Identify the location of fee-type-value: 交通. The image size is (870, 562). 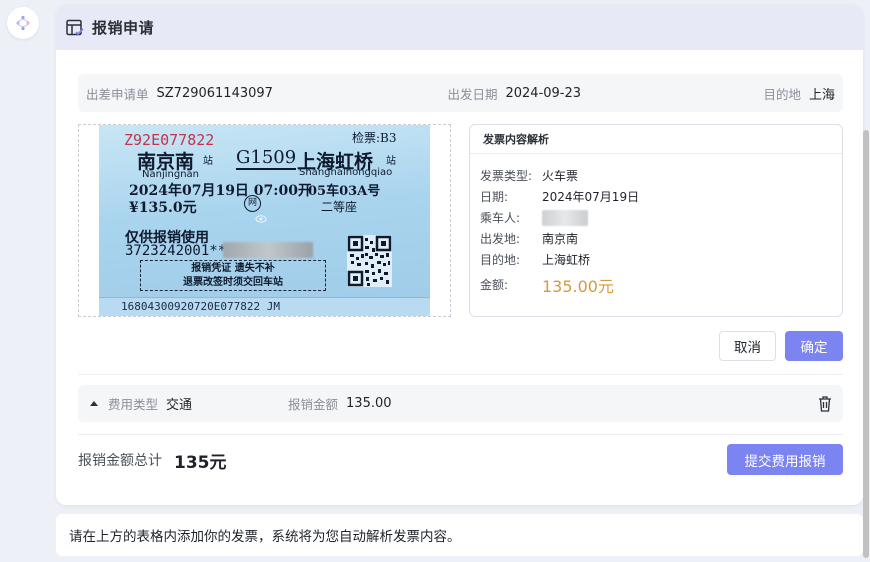
(179, 405).